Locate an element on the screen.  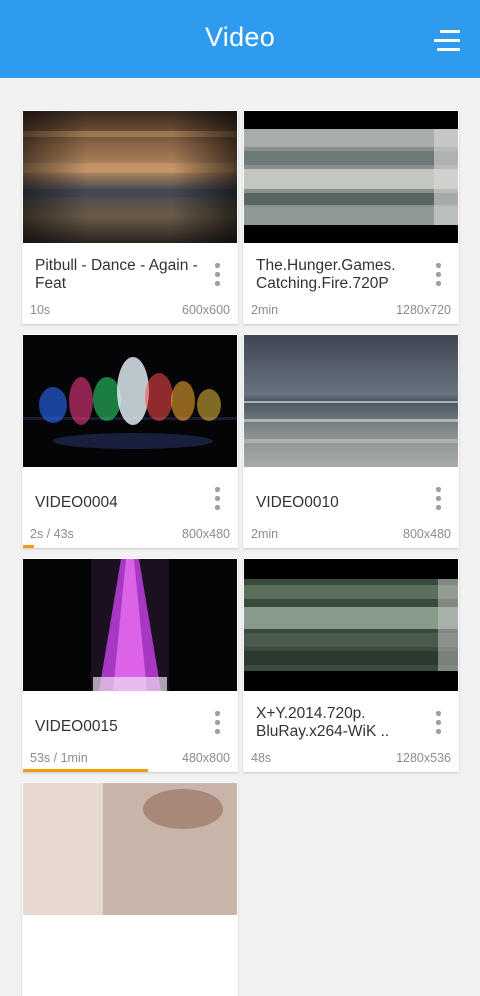
video-resolution: 480x800 is located at coordinates (206, 758).